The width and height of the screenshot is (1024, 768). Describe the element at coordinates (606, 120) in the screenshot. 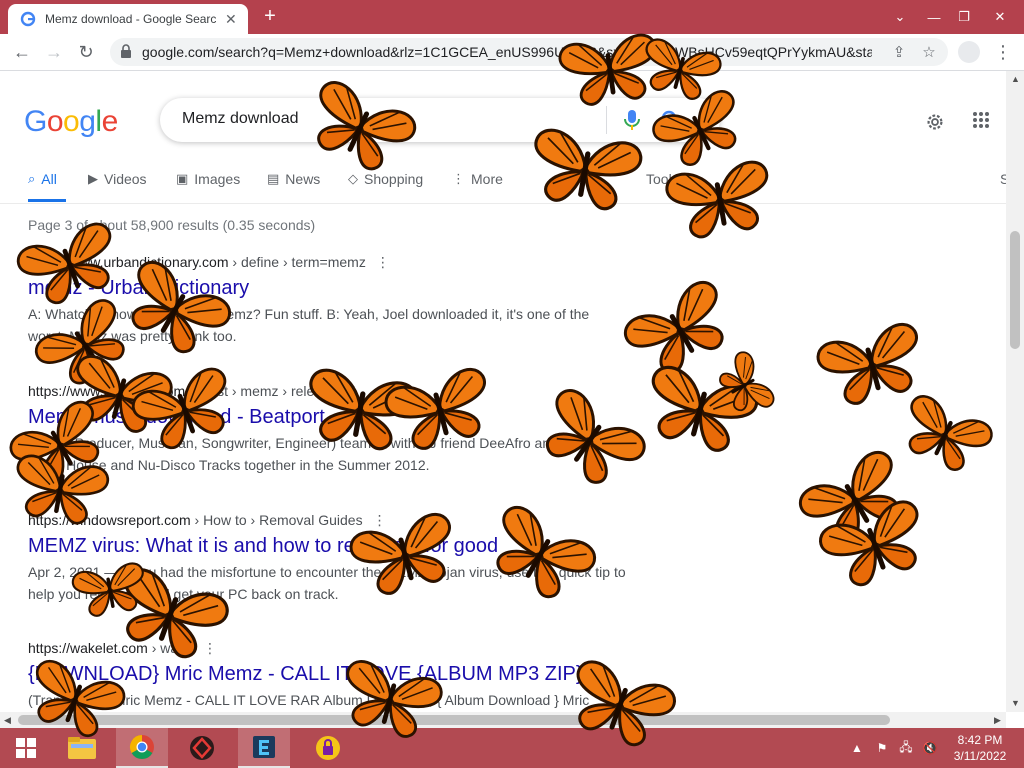

I see `search-divider` at that location.